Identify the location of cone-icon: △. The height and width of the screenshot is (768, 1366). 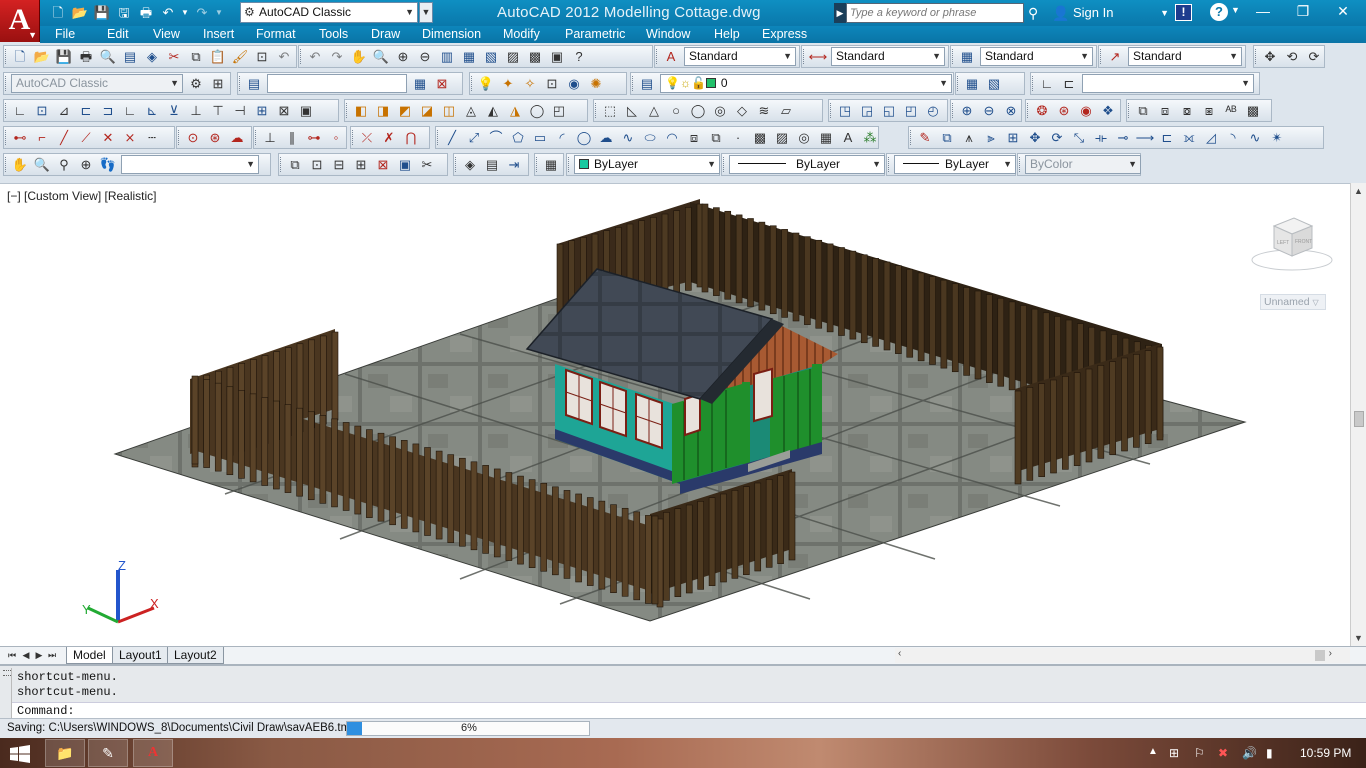
(654, 110).